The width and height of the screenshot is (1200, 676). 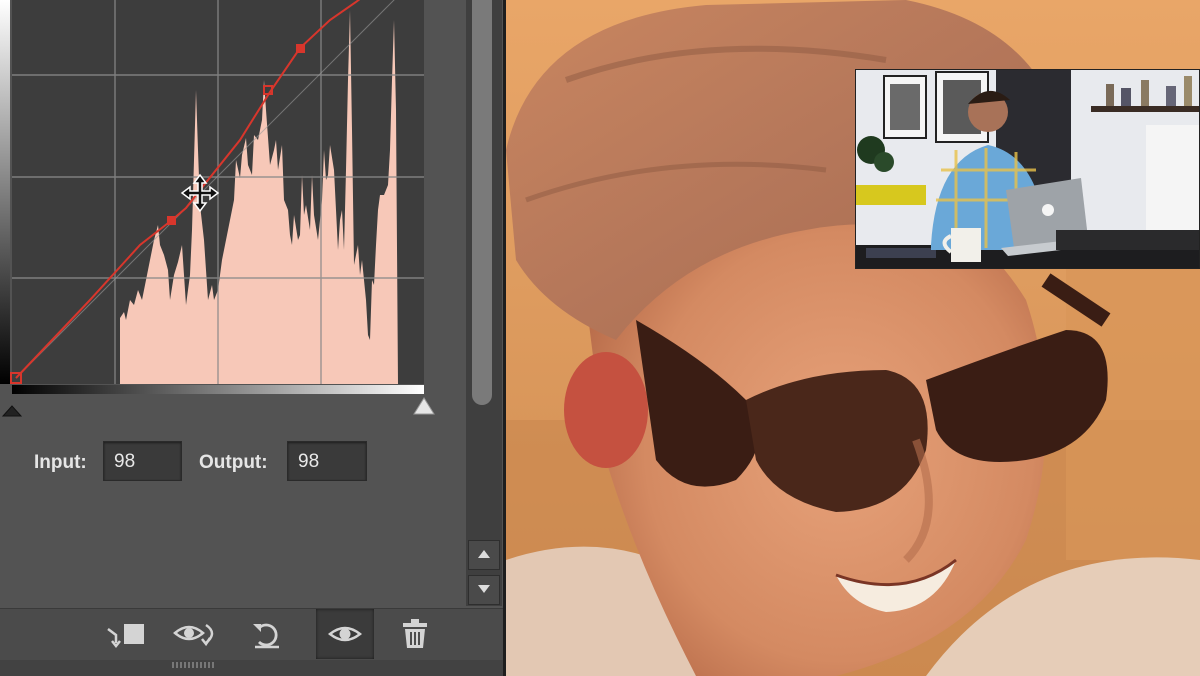 I want to click on reset-adjustment-icon, so click(x=266, y=636).